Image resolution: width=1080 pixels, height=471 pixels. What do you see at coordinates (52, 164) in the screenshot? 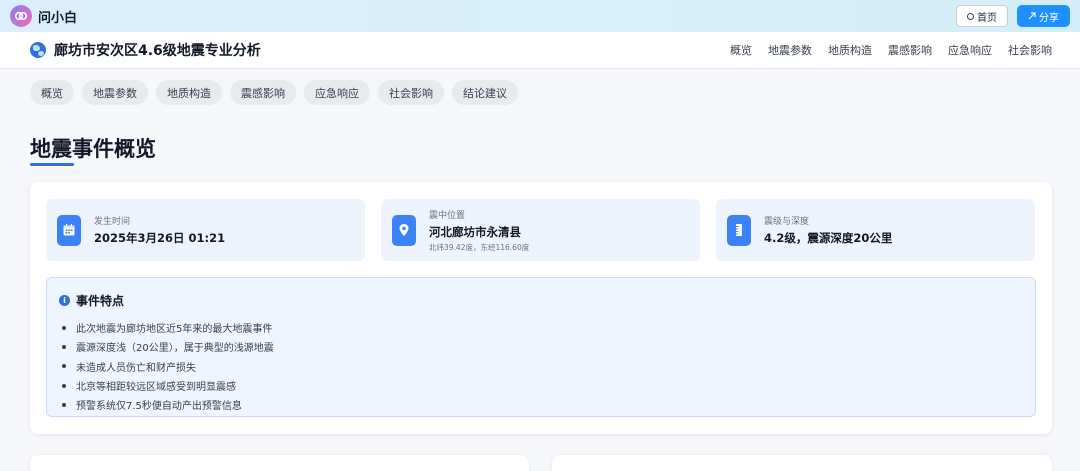
I see `title-underline` at bounding box center [52, 164].